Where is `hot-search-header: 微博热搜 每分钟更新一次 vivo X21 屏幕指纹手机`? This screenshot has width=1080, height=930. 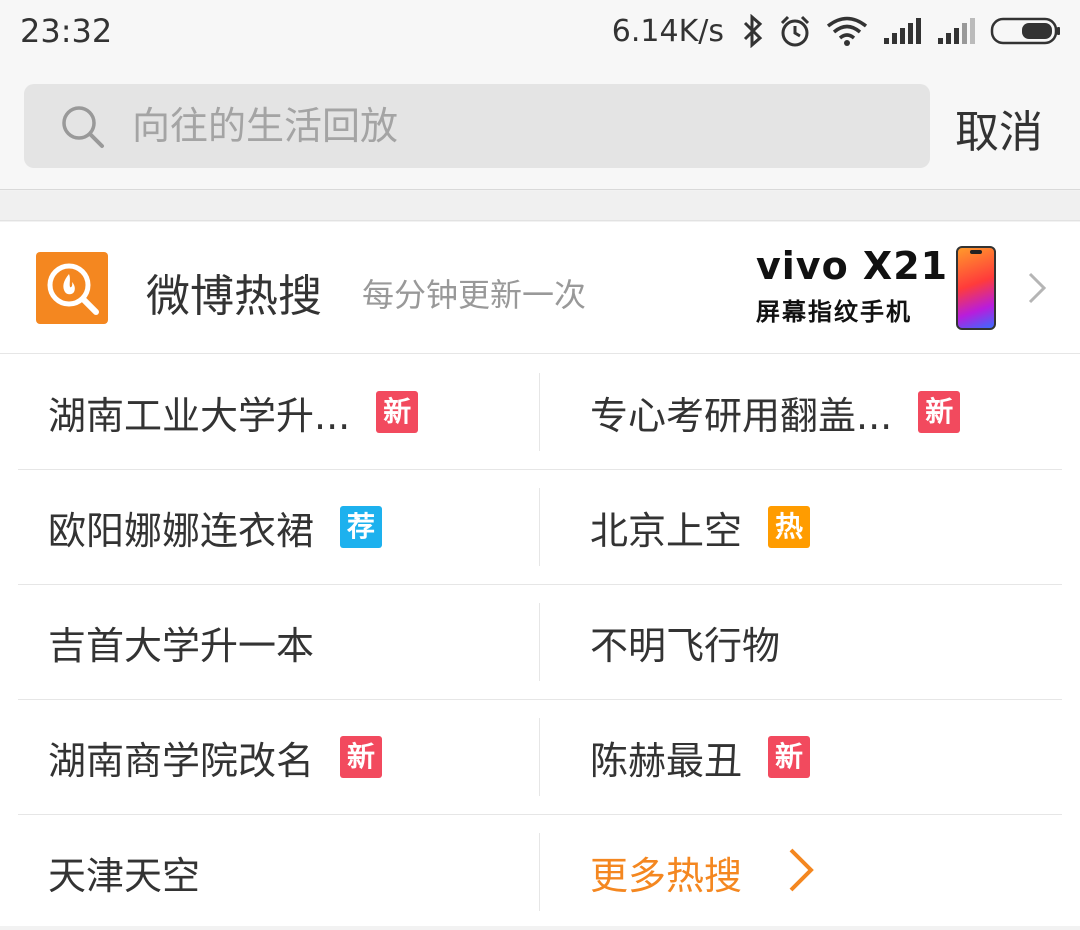
hot-search-header: 微博热搜 每分钟更新一次 vivo X21 屏幕指纹手机 is located at coordinates (540, 288).